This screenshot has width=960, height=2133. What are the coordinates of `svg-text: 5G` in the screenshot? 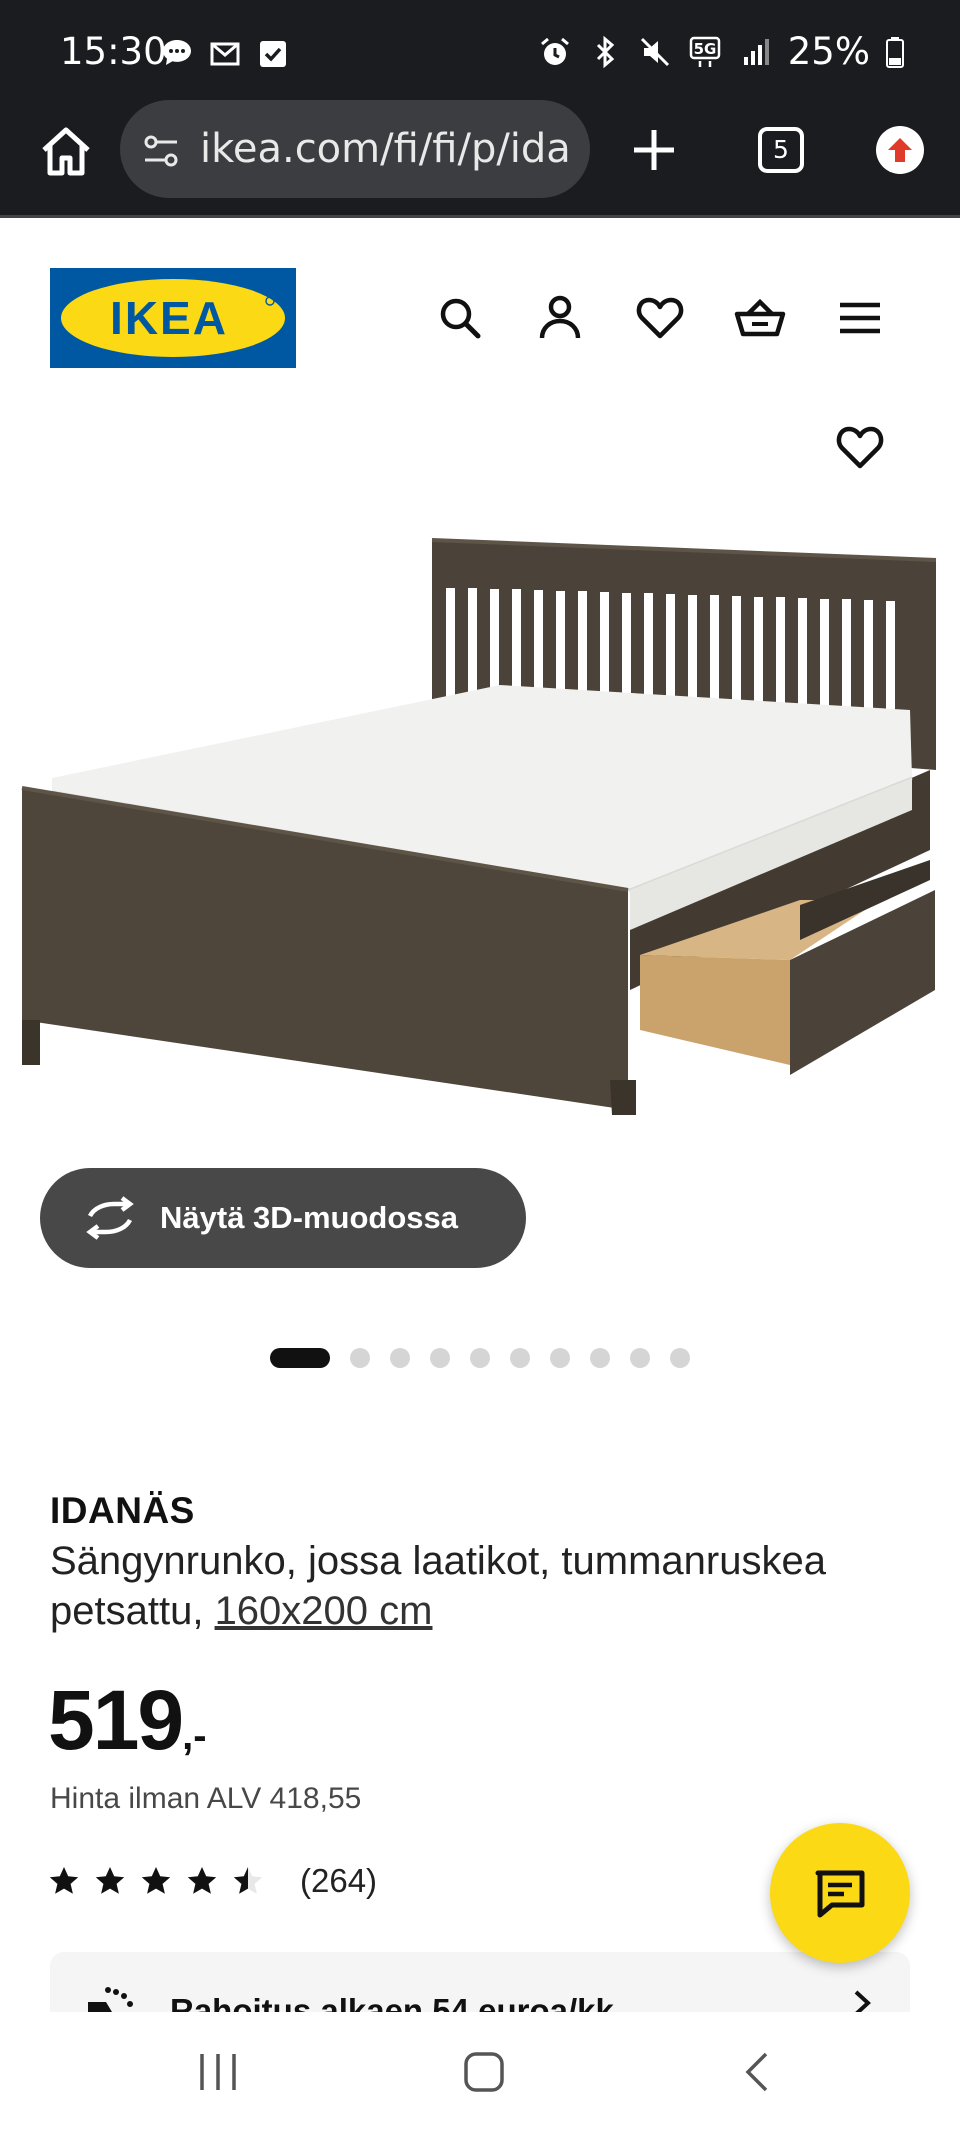 It's located at (704, 49).